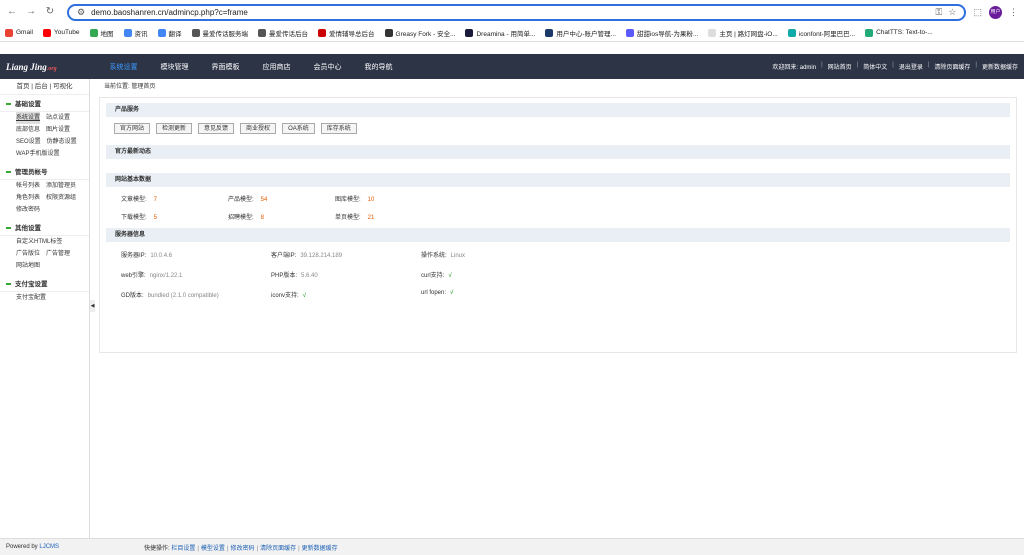  Describe the element at coordinates (44, 87) in the screenshot. I see `sidebar-head: 首页 | 后台 | 可视化` at that location.